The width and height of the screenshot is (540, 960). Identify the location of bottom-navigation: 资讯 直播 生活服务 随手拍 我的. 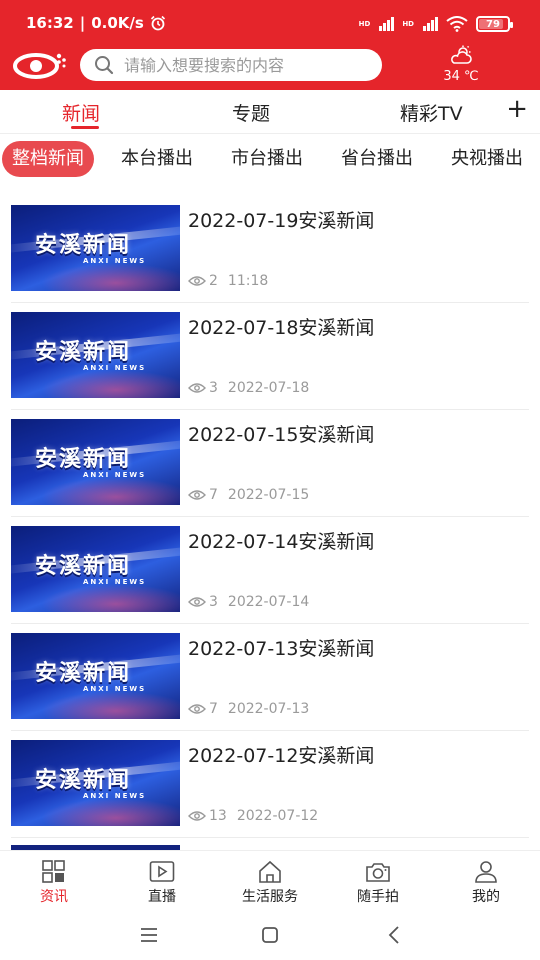
(270, 880).